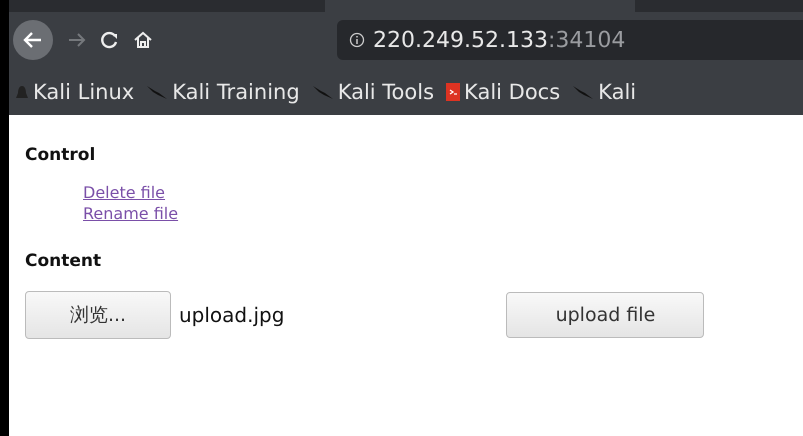  Describe the element at coordinates (60, 155) in the screenshot. I see `section-heading: Control` at that location.